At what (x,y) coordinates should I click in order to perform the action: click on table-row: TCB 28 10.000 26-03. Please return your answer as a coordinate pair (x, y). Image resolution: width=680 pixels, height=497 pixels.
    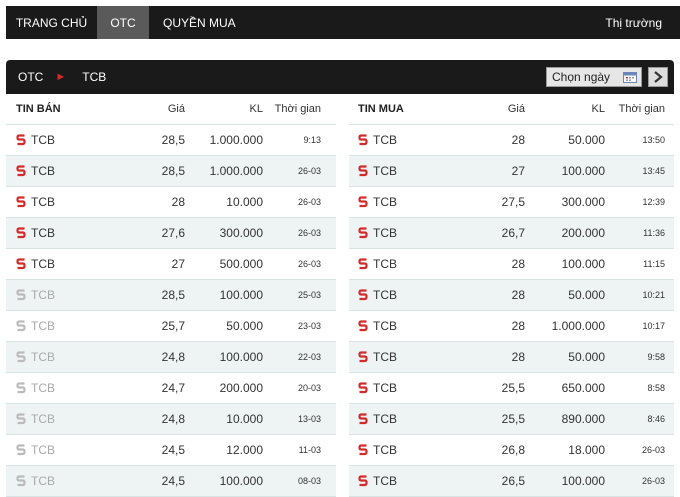
    Looking at the image, I should click on (171, 202).